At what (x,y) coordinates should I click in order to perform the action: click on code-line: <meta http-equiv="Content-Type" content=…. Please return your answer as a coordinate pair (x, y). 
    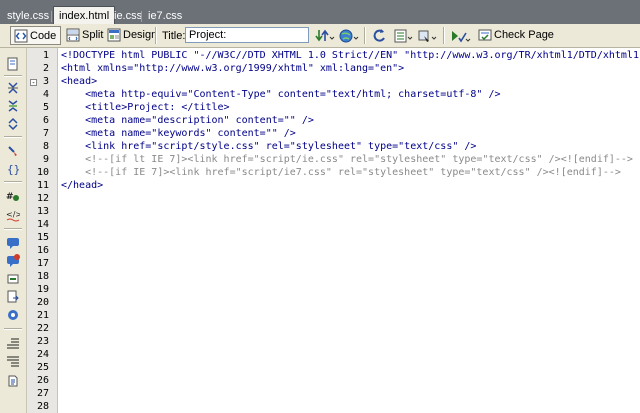
    Looking at the image, I should click on (281, 94).